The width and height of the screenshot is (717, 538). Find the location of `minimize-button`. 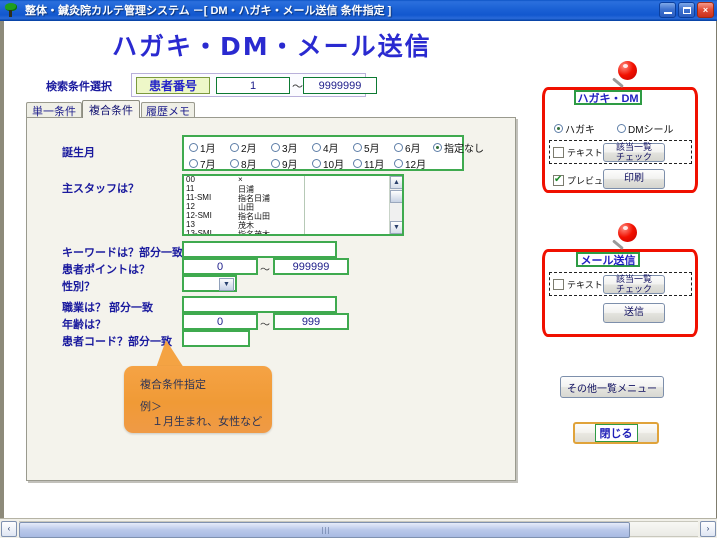

minimize-button is located at coordinates (667, 10).